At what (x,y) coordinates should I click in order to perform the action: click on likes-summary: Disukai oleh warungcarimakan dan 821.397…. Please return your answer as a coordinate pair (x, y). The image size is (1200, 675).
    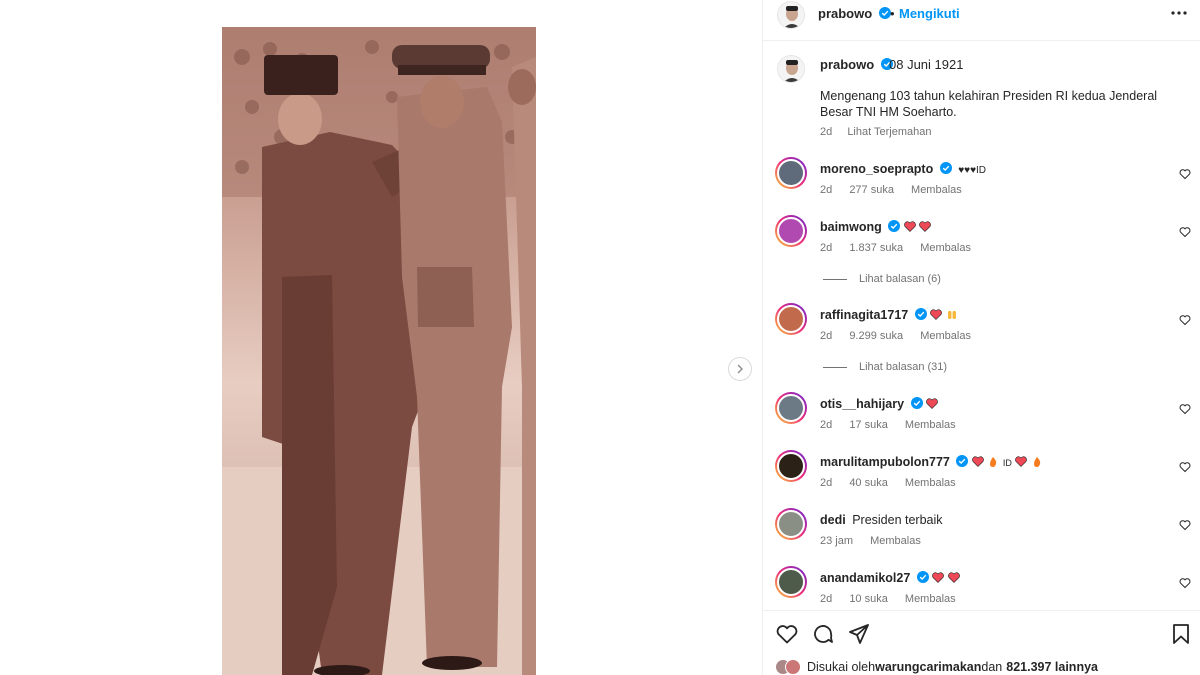
    Looking at the image, I should click on (936, 667).